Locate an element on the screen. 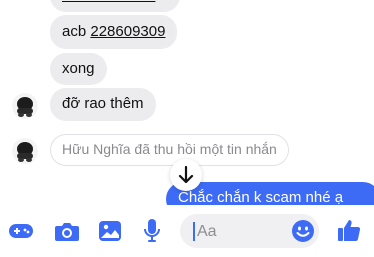 The height and width of the screenshot is (257, 374). arrow-down-icon is located at coordinates (186, 175).